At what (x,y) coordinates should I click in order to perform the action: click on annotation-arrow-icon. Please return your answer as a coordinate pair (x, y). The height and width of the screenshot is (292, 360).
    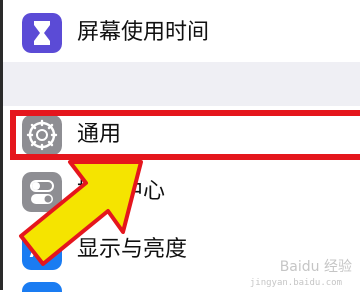
    Looking at the image, I should click on (81, 213).